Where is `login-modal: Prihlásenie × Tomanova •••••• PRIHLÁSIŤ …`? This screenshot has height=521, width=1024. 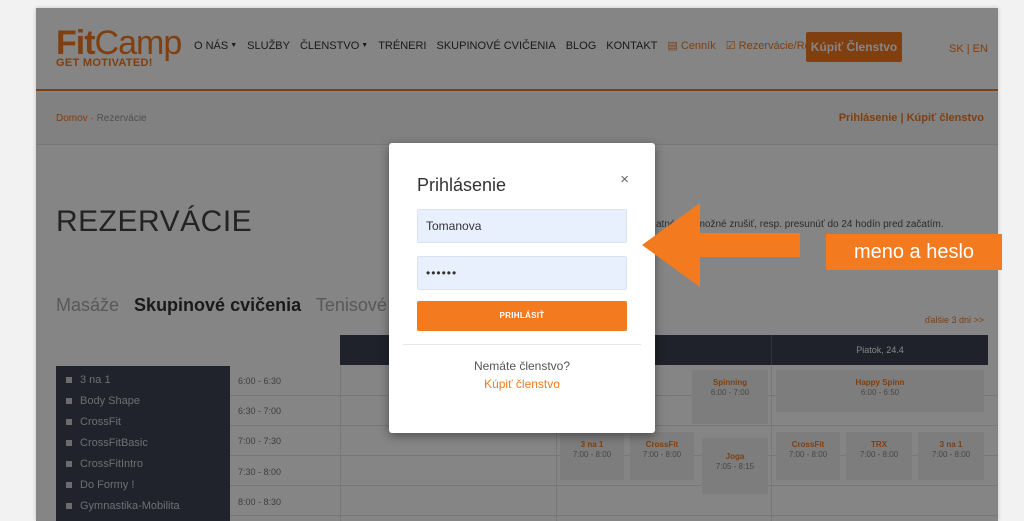 login-modal: Prihlásenie × Tomanova •••••• PRIHLÁSIŤ … is located at coordinates (522, 288).